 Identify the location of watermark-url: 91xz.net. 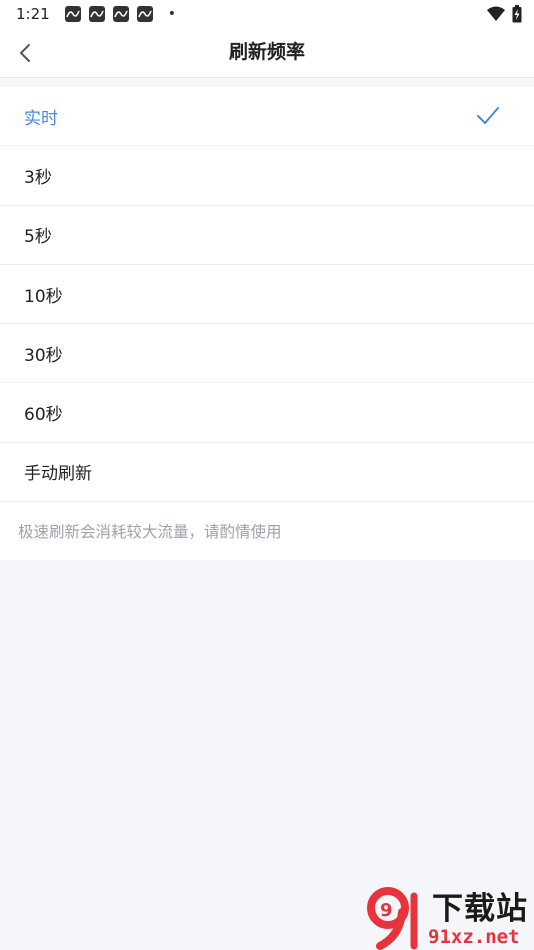
(474, 937).